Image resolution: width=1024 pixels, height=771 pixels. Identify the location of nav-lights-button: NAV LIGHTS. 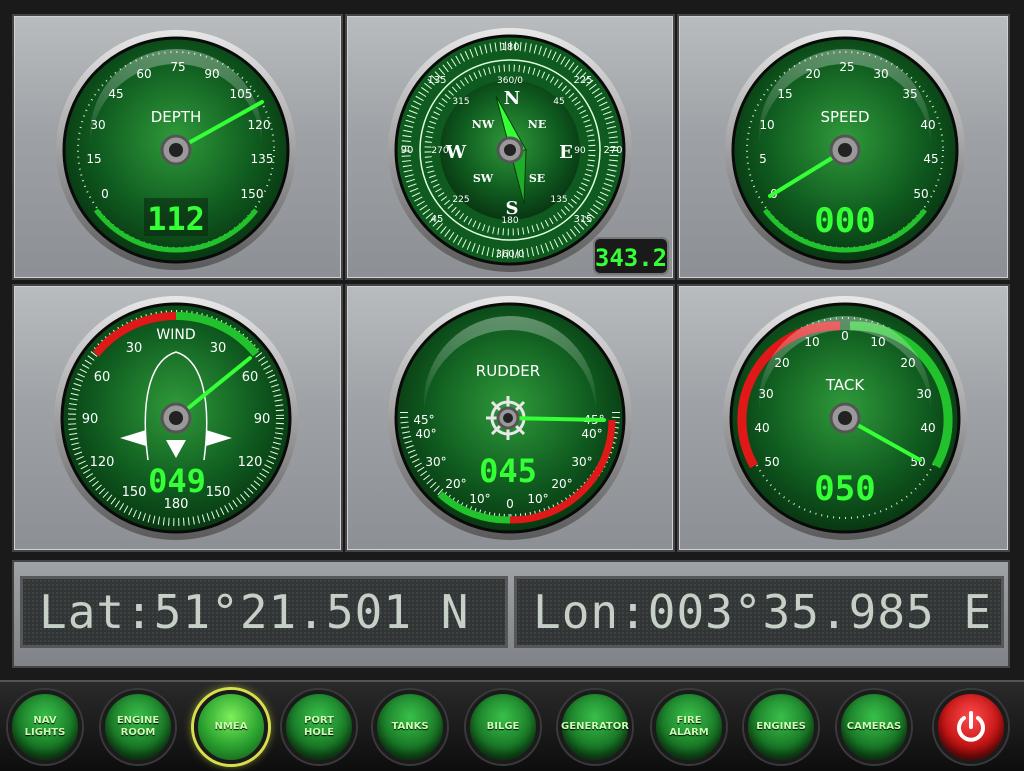
(45, 727).